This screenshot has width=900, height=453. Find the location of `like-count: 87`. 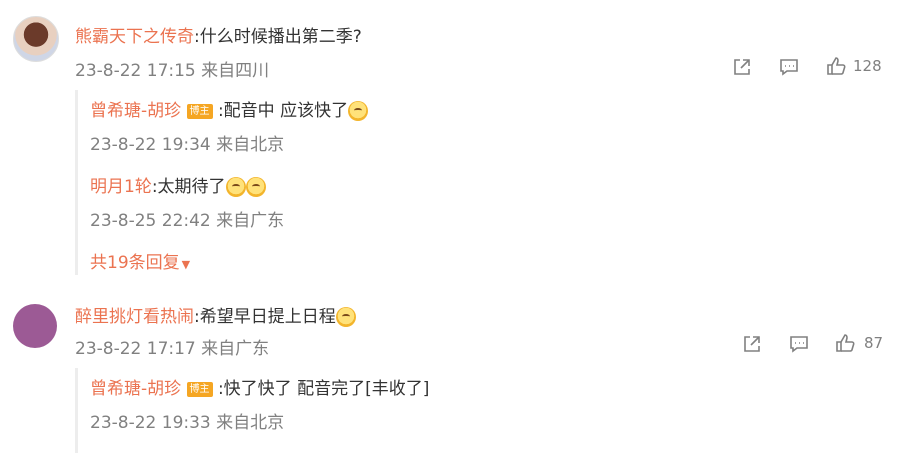

like-count: 87 is located at coordinates (874, 343).